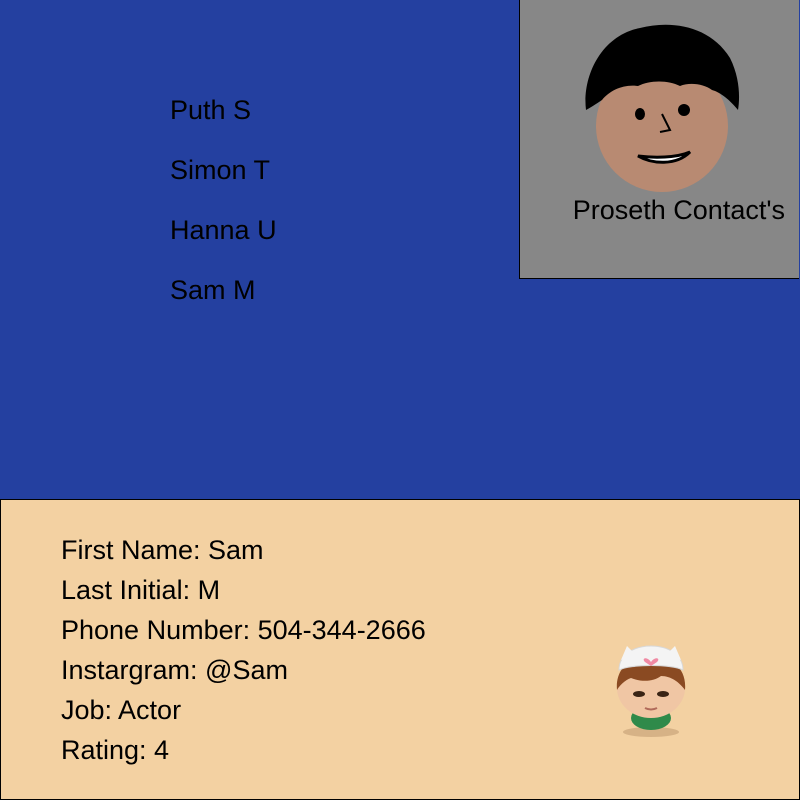 This screenshot has height=800, width=800. What do you see at coordinates (640, 114) in the screenshot?
I see `left-eye` at bounding box center [640, 114].